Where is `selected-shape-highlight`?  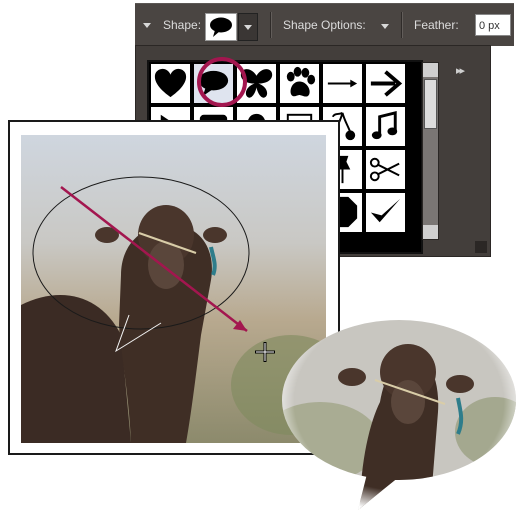
selected-shape-highlight is located at coordinates (222, 82).